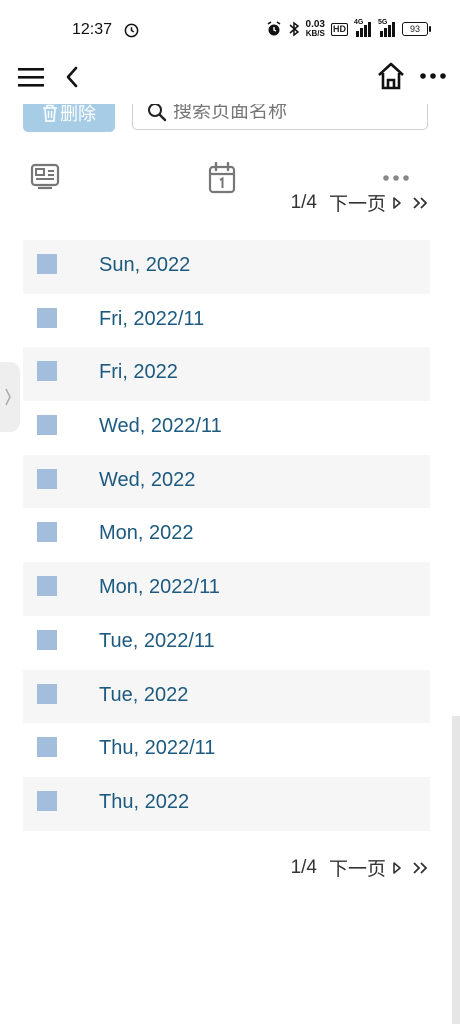 The width and height of the screenshot is (460, 1024). Describe the element at coordinates (226, 267) in the screenshot. I see `list-item: Sun, 2022` at that location.